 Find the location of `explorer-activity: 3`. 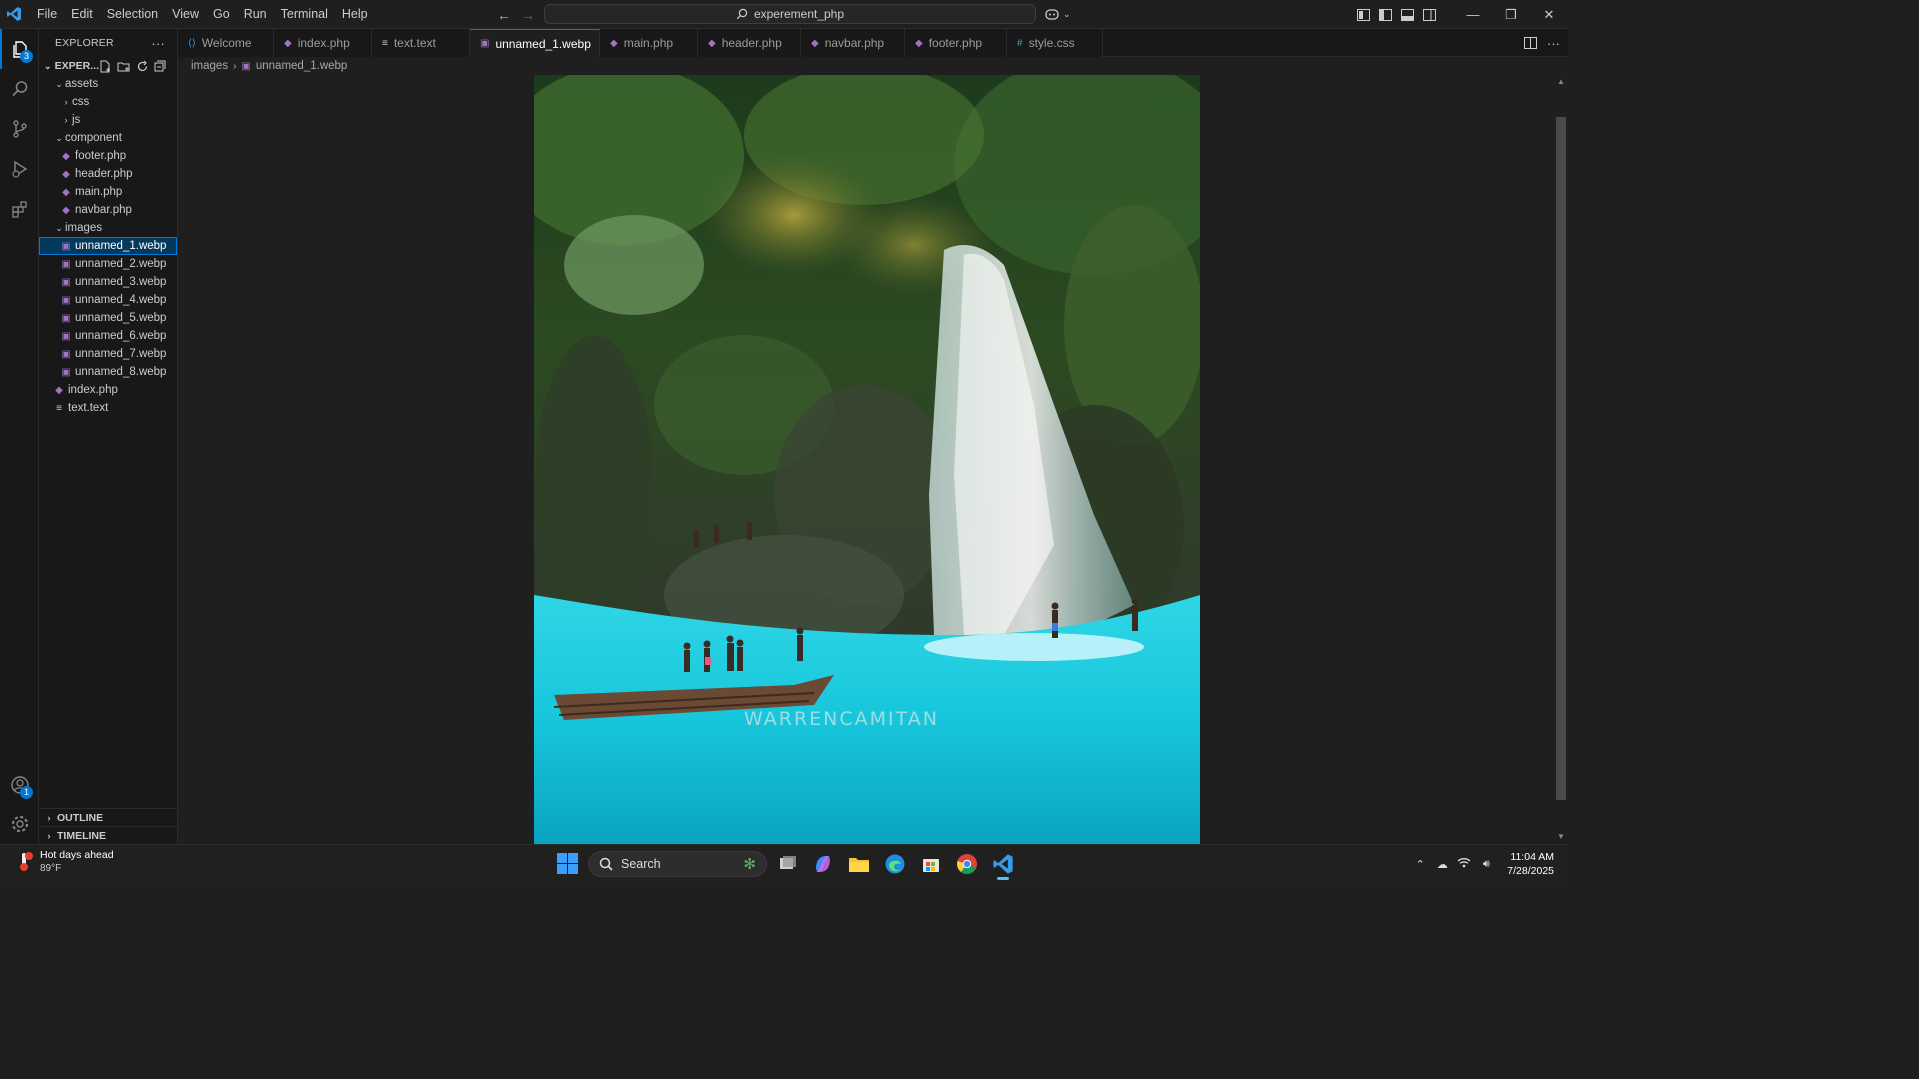

explorer-activity: 3 is located at coordinates (19, 49).